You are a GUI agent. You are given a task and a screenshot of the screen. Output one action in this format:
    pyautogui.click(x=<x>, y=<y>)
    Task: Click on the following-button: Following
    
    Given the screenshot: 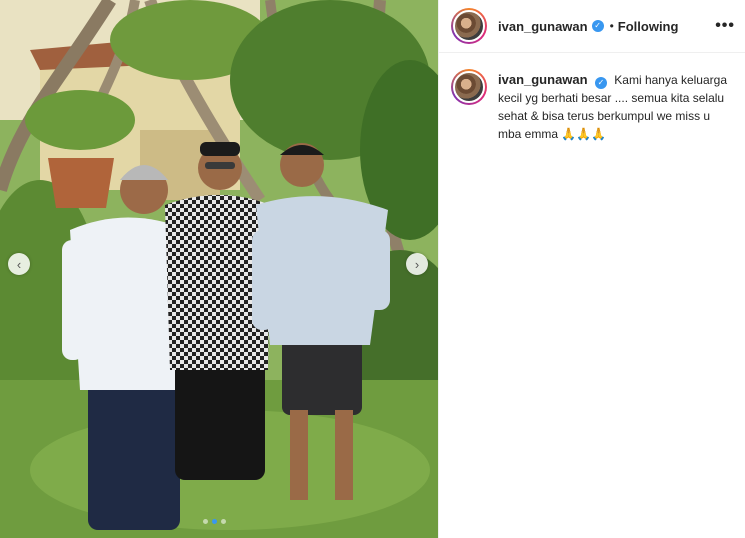 What is the action you would take?
    pyautogui.click(x=648, y=26)
    